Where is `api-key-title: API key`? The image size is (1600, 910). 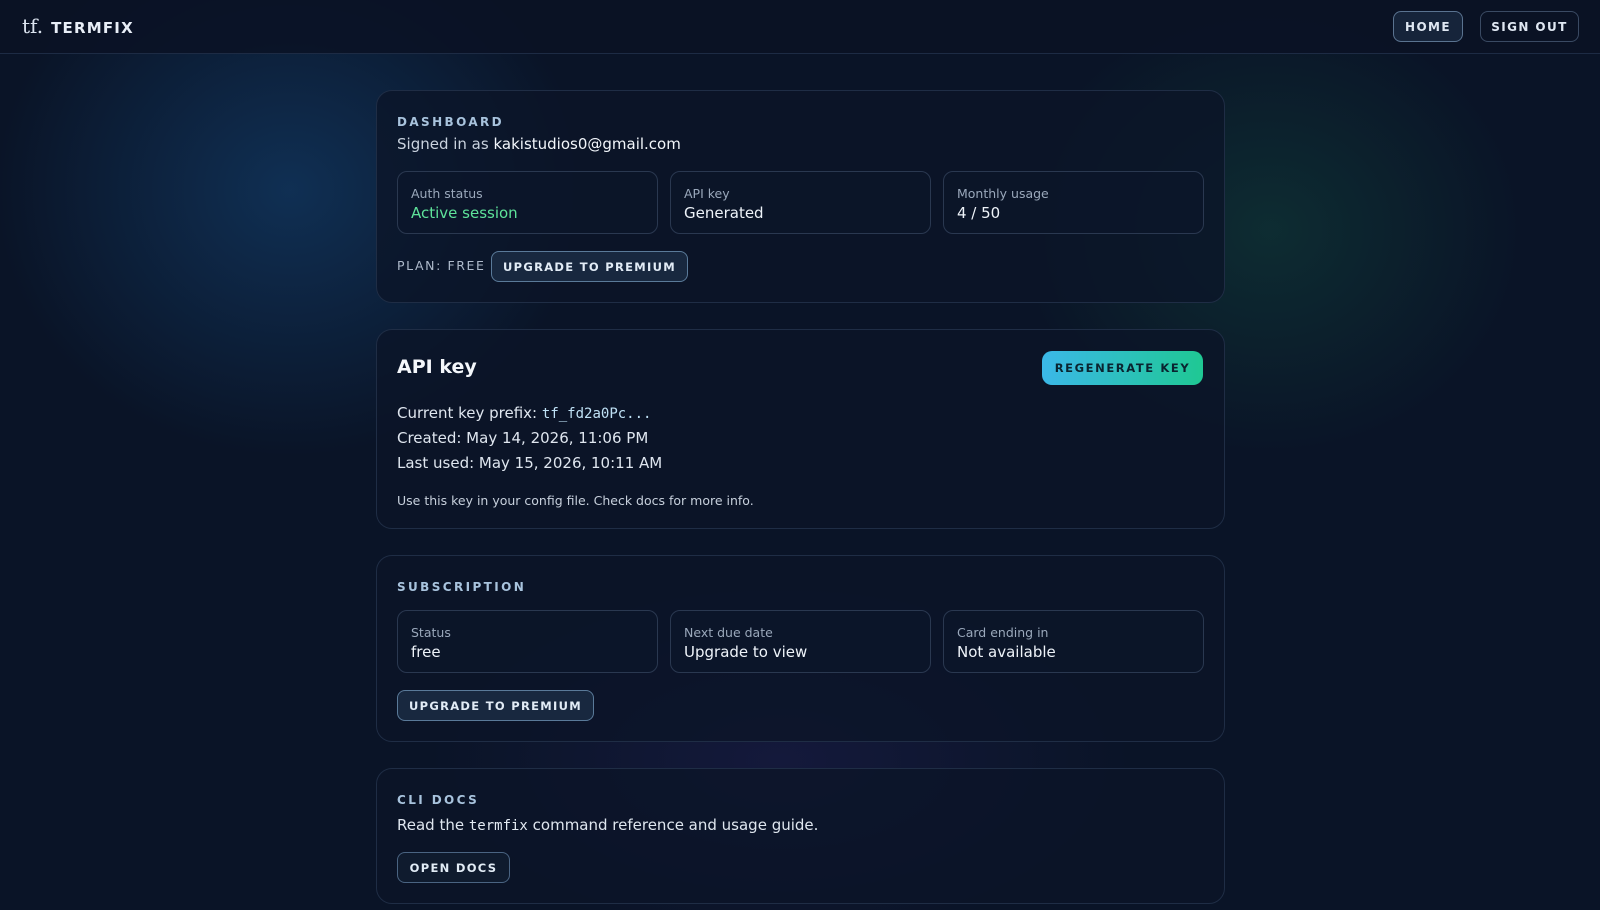 api-key-title: API key is located at coordinates (437, 367).